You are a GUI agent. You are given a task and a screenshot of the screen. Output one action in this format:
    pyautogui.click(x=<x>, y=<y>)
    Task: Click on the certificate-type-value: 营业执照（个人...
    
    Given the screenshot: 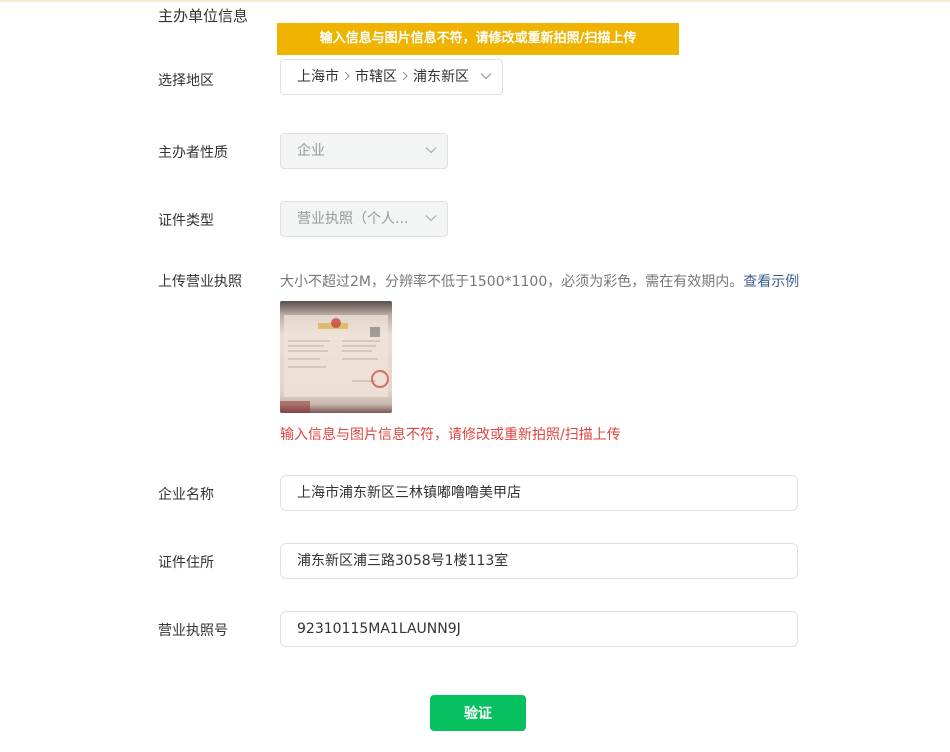 What is the action you would take?
    pyautogui.click(x=353, y=219)
    